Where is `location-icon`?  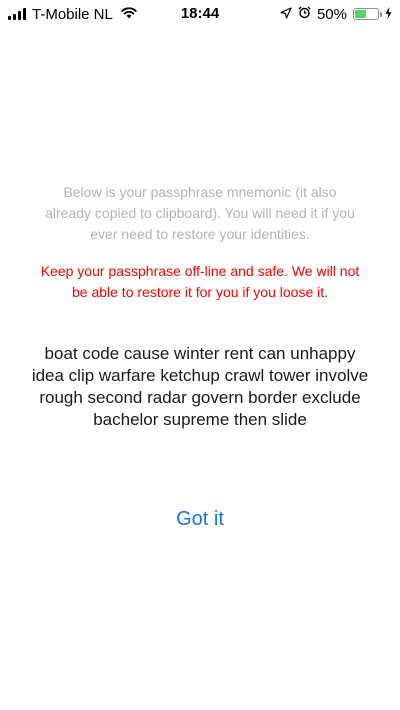 location-icon is located at coordinates (286, 14).